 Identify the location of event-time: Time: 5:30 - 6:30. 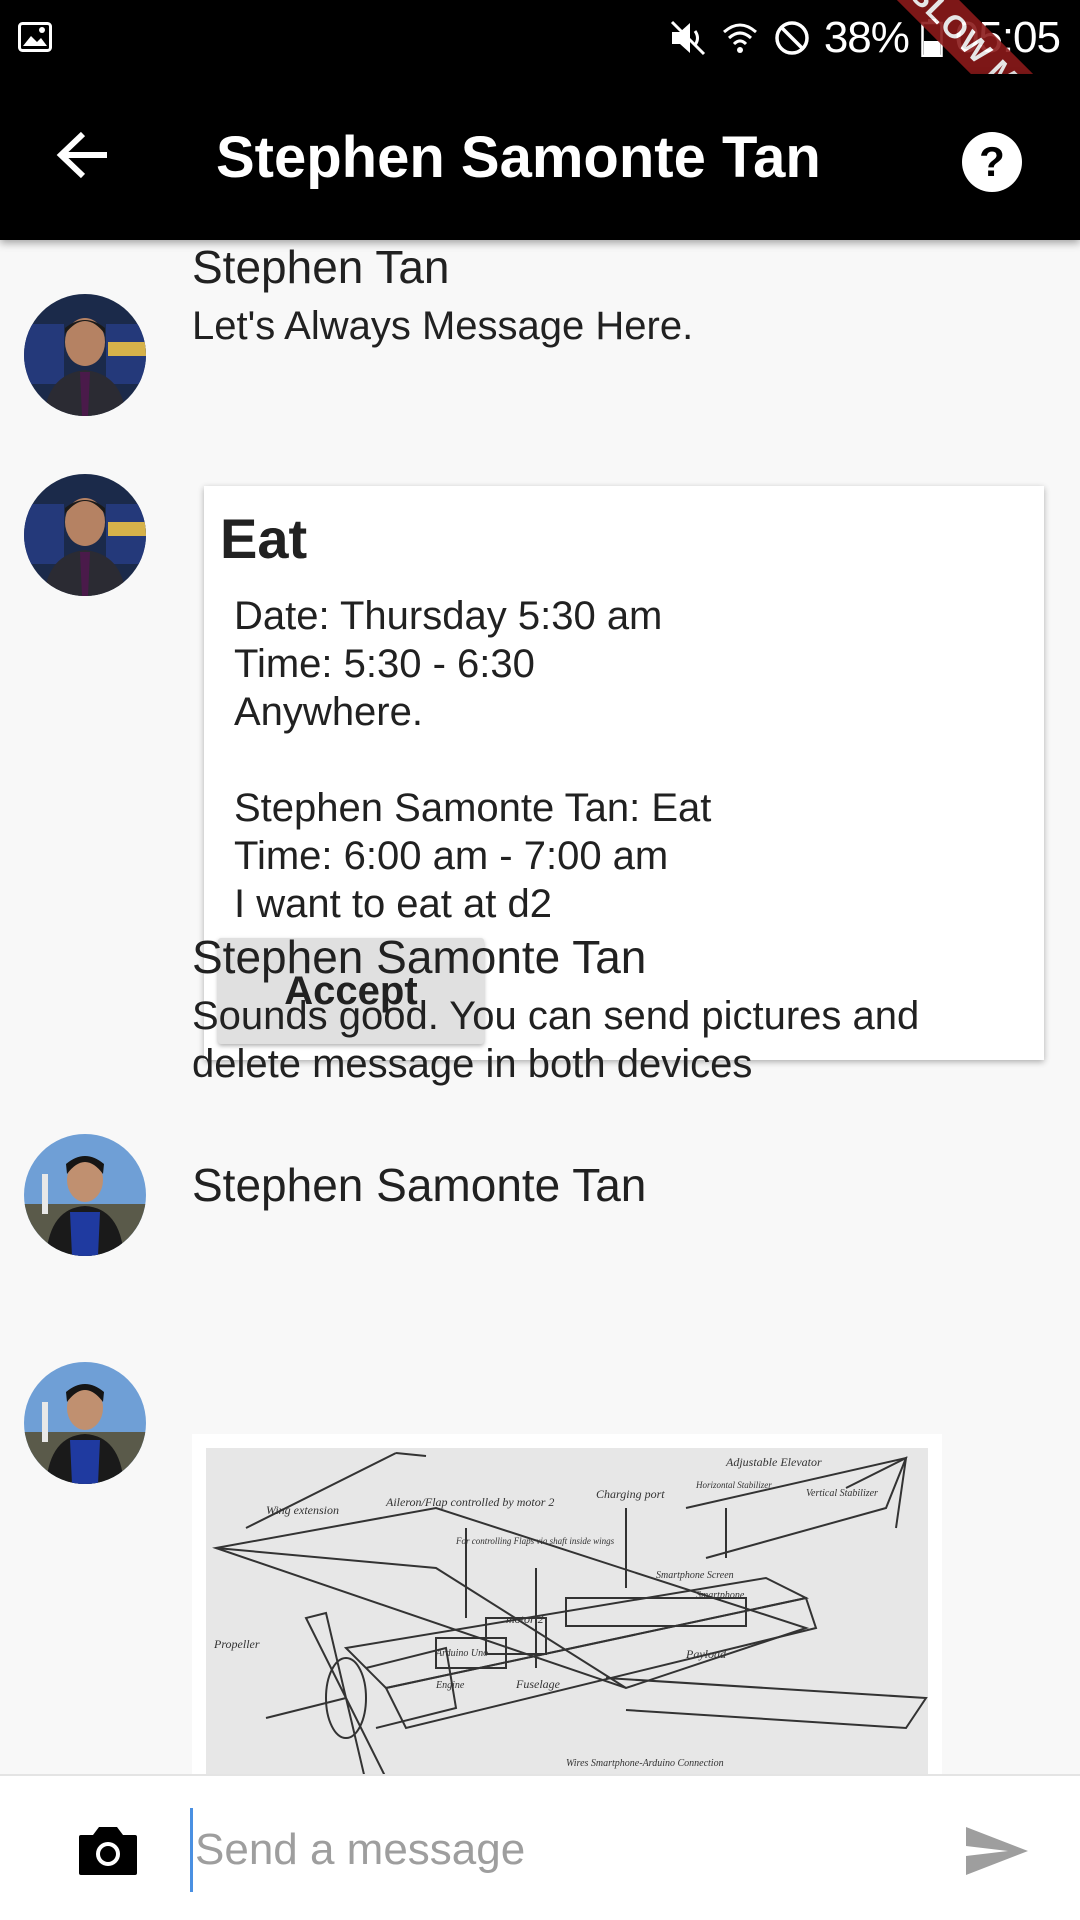
(384, 664).